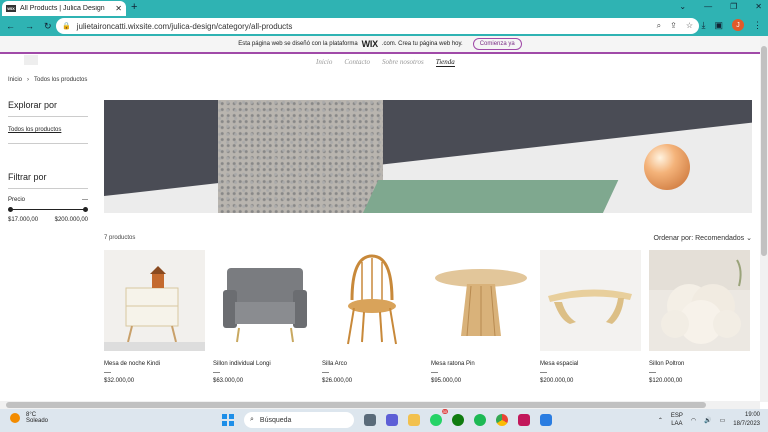  Describe the element at coordinates (699, 364) in the screenshot. I see `product-name: Sillon Poltron` at that location.